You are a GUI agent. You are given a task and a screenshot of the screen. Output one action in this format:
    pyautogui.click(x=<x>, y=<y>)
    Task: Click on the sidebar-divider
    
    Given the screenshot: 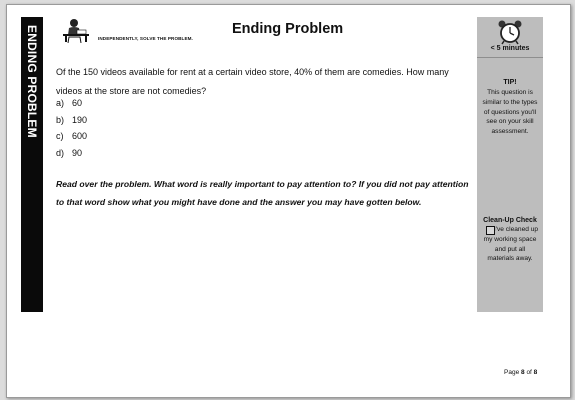 What is the action you would take?
    pyautogui.click(x=510, y=57)
    